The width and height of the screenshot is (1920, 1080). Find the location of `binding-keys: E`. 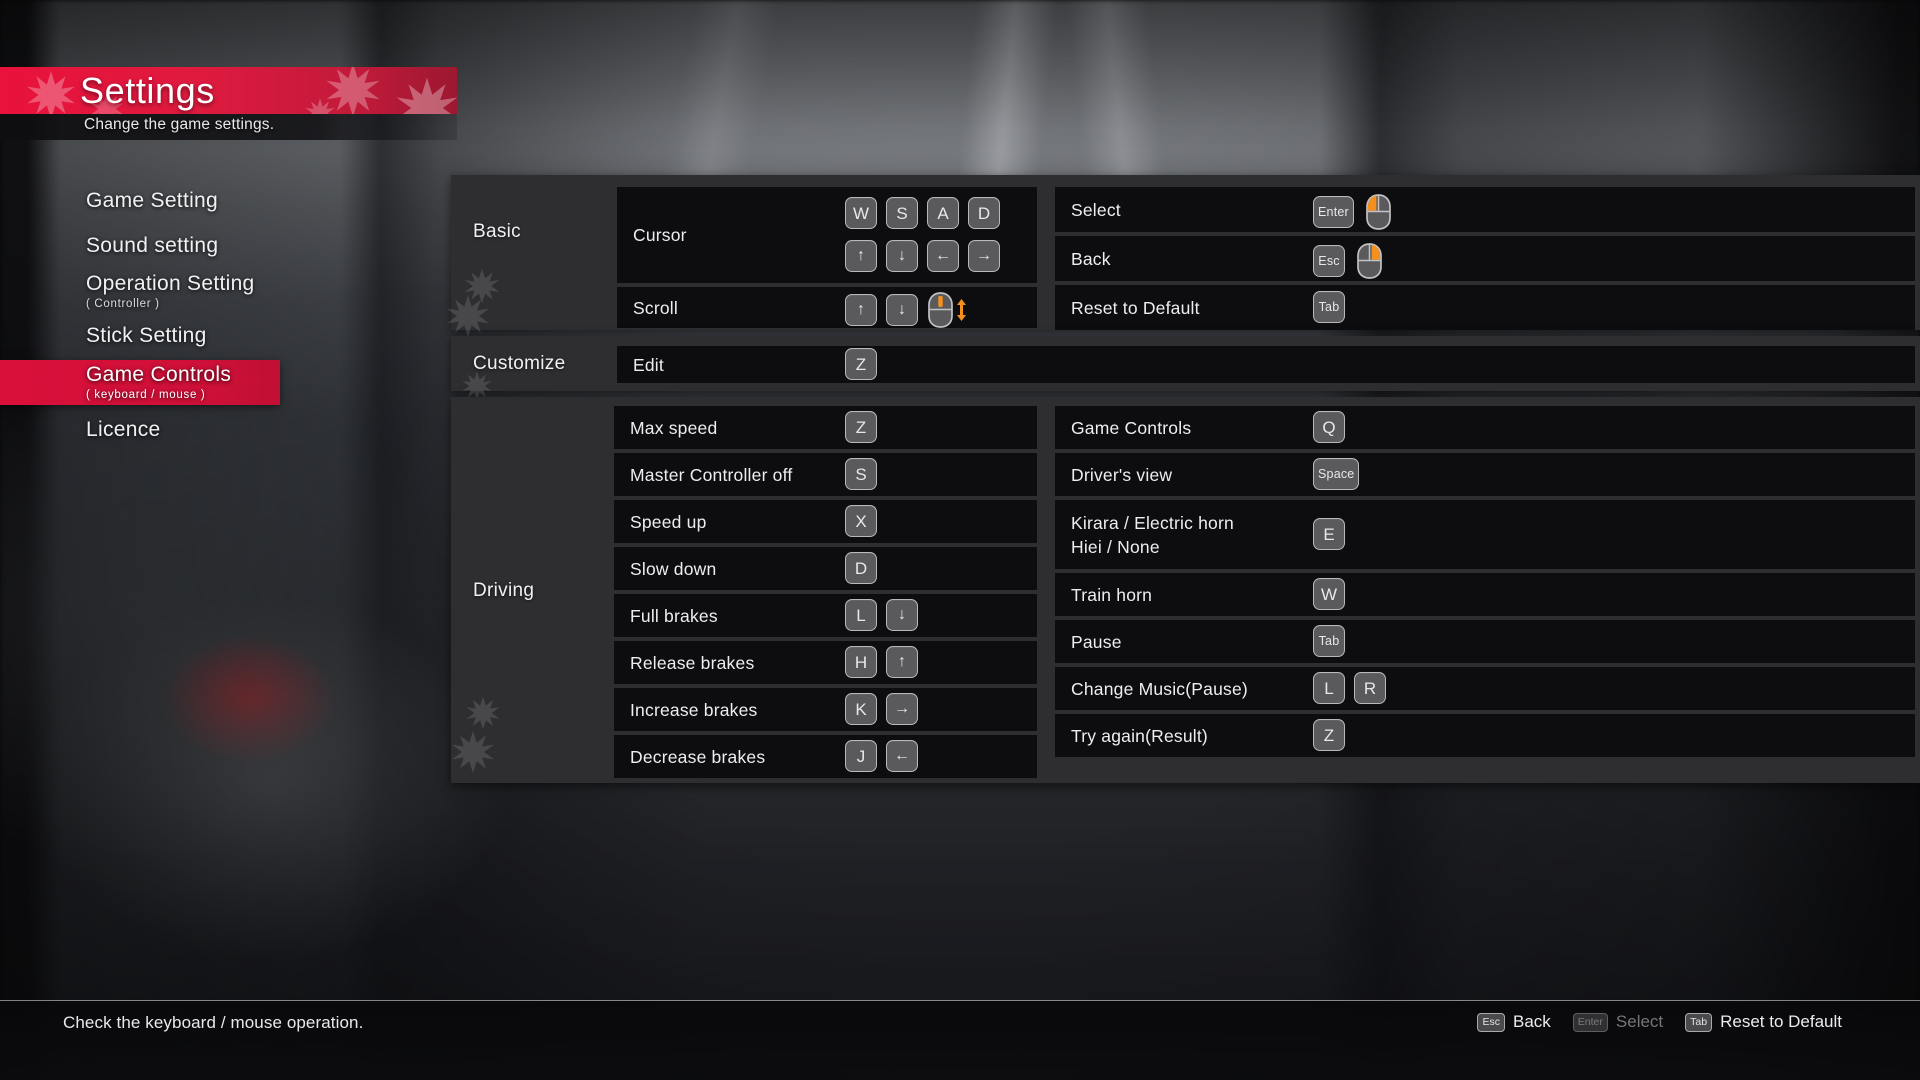

binding-keys: E is located at coordinates (1329, 534).